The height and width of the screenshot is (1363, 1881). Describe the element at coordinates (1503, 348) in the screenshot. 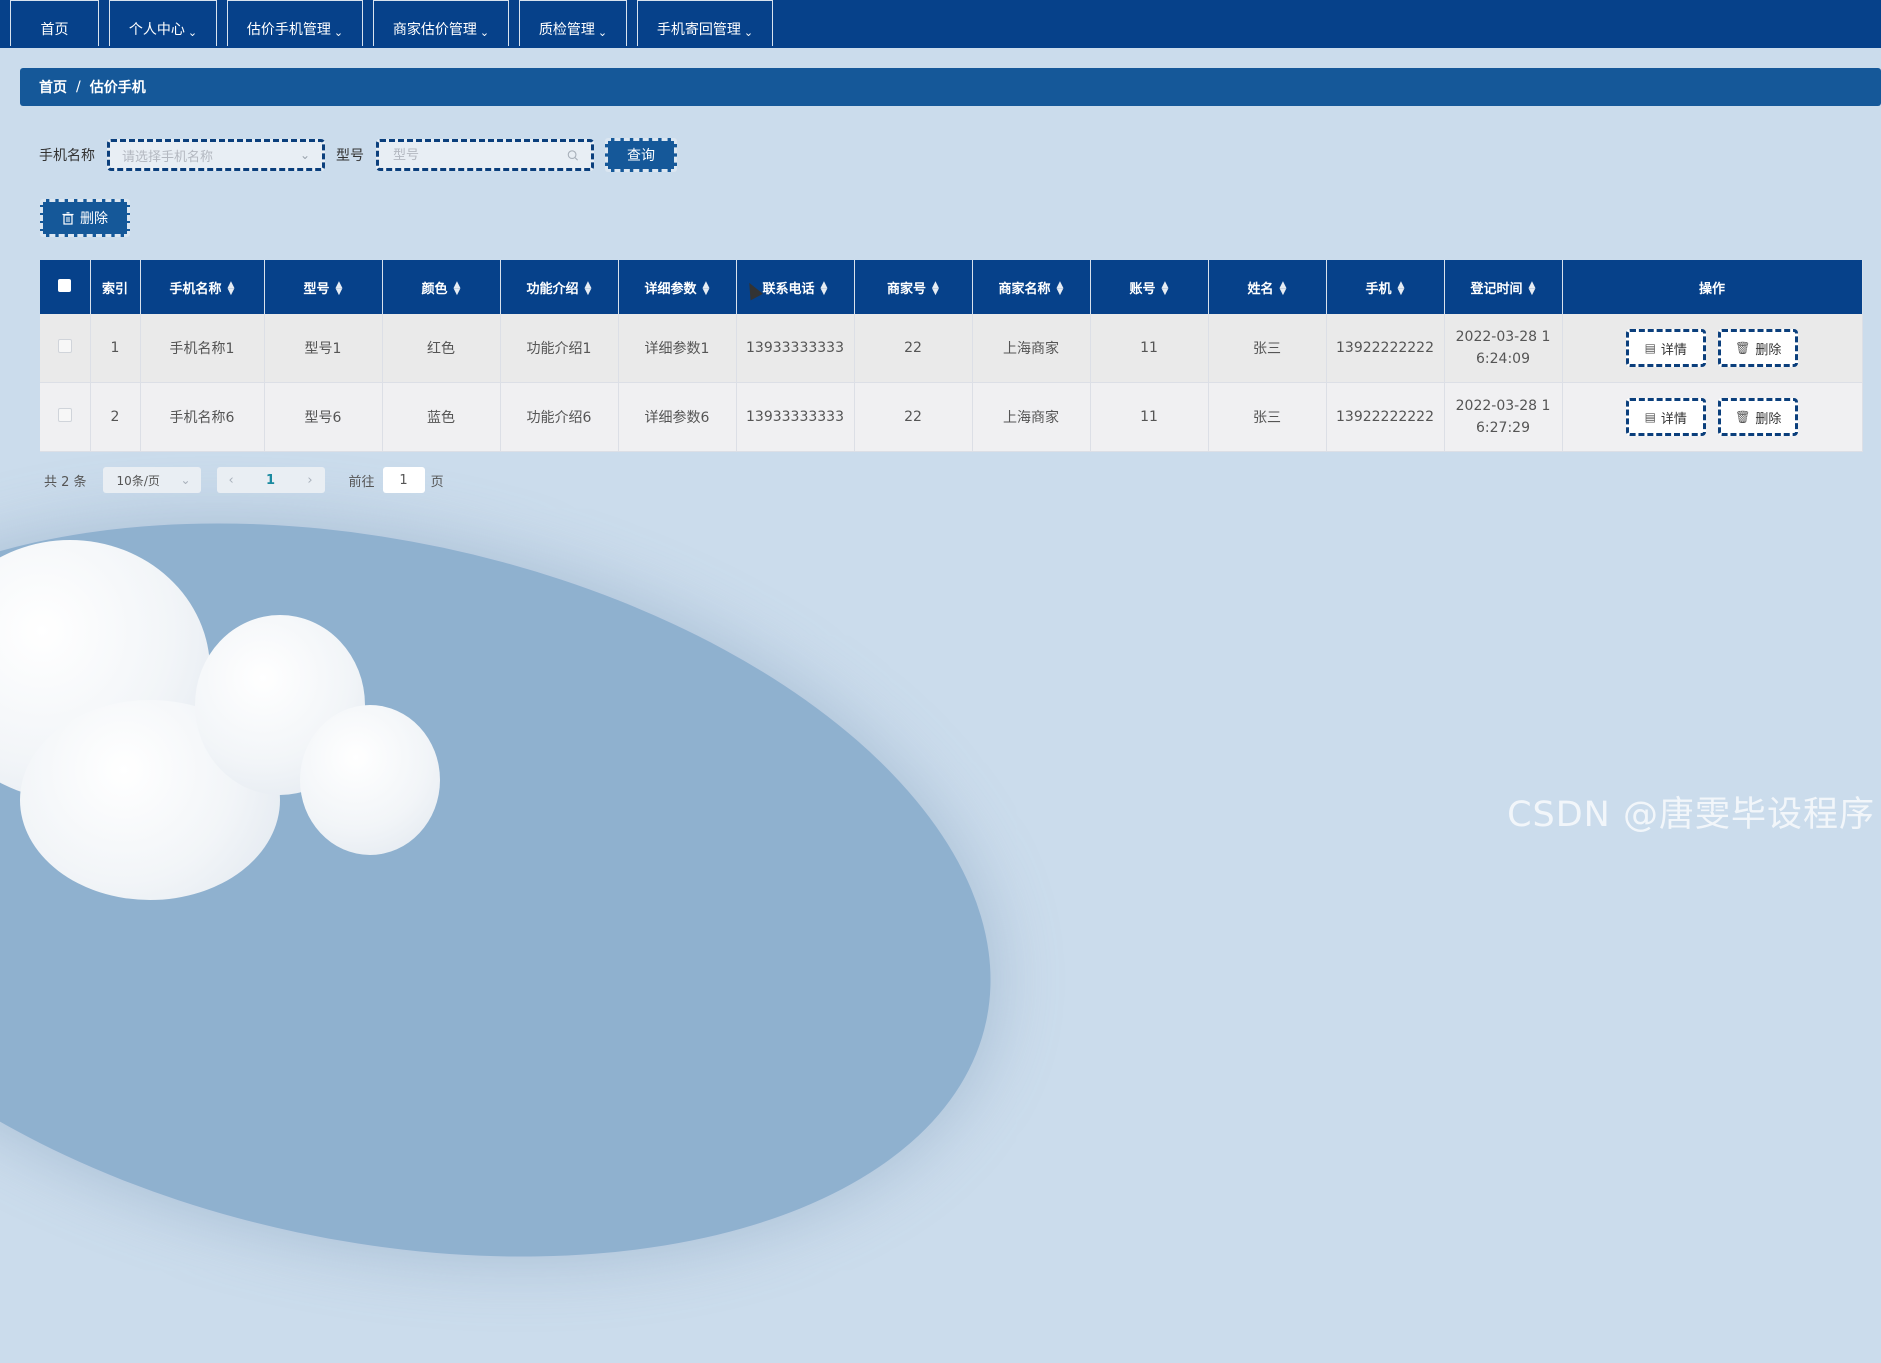

I see `cell-time: 2022-03-28 1 6:24:09` at that location.